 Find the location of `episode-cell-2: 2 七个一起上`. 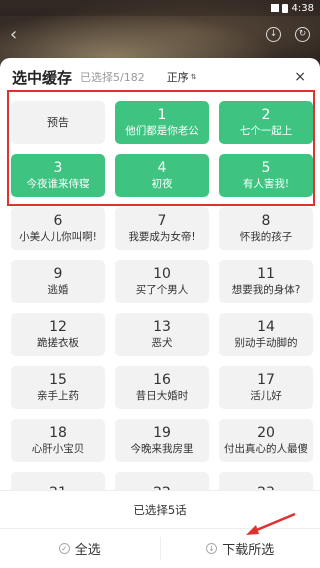

episode-cell-2: 2 七个一起上 is located at coordinates (266, 122).